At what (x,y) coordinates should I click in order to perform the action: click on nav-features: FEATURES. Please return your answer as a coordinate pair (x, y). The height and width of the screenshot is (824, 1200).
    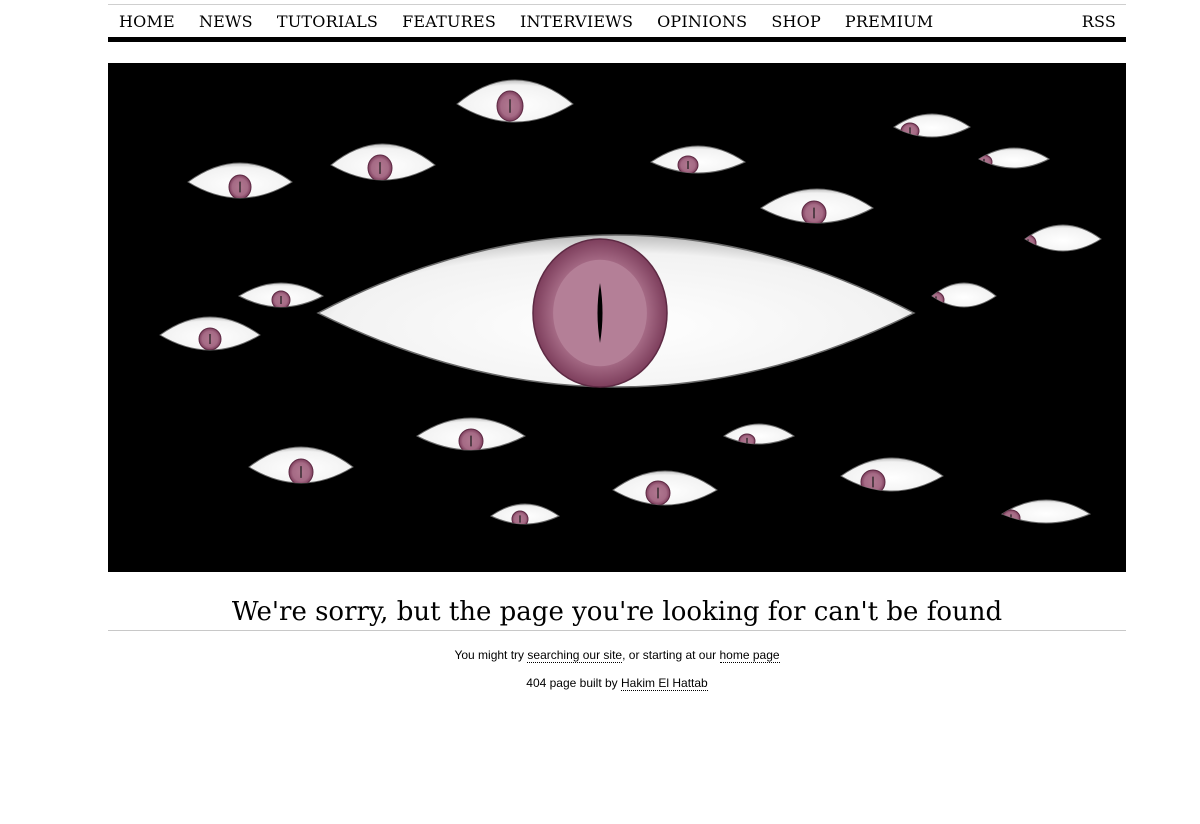
    Looking at the image, I should click on (449, 21).